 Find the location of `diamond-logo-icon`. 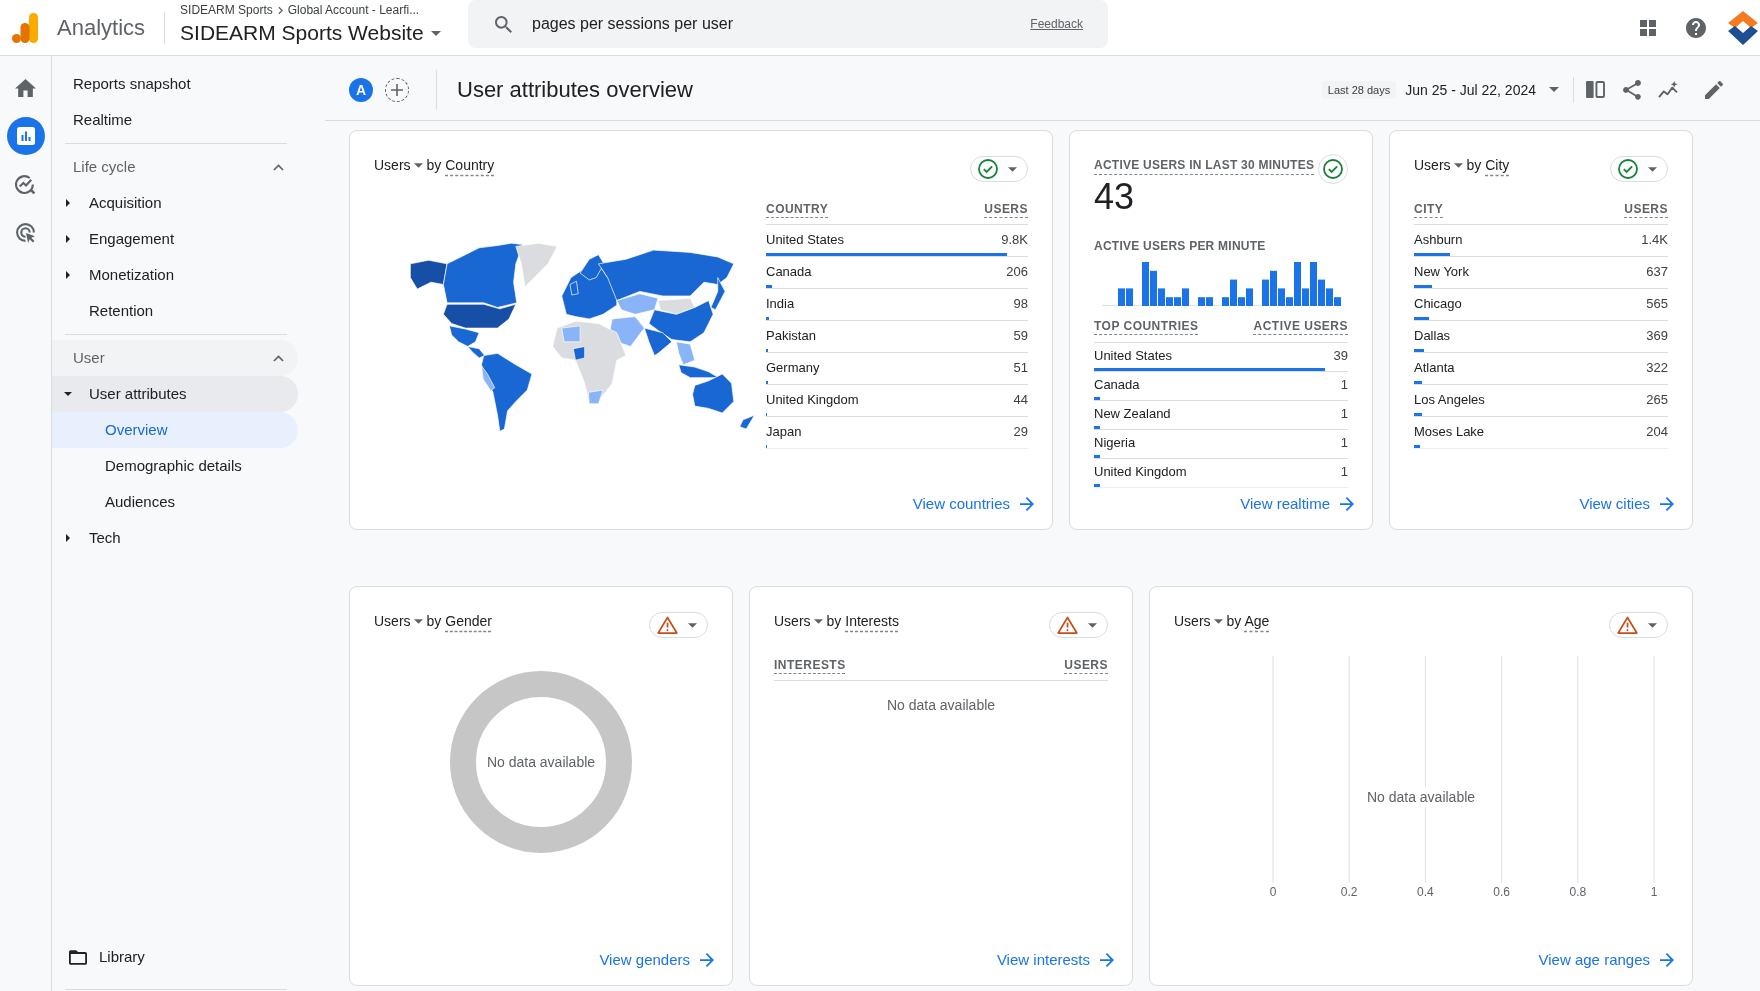

diamond-logo-icon is located at coordinates (1743, 27).